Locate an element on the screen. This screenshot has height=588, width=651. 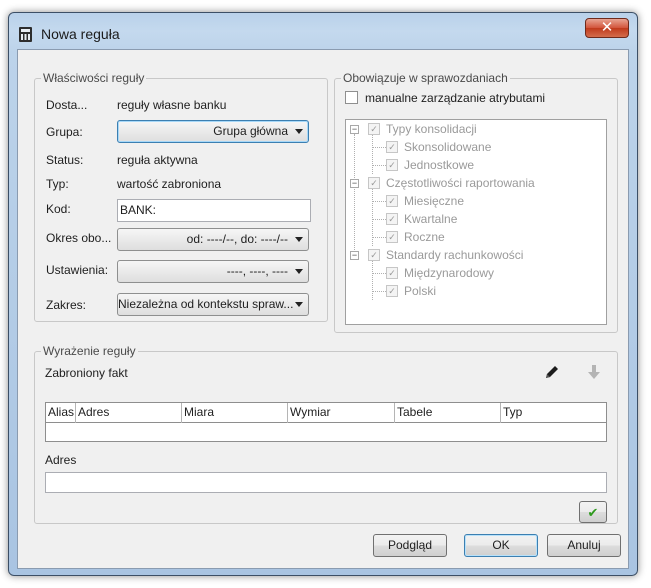
column-header-alias: Alias is located at coordinates (61, 413).